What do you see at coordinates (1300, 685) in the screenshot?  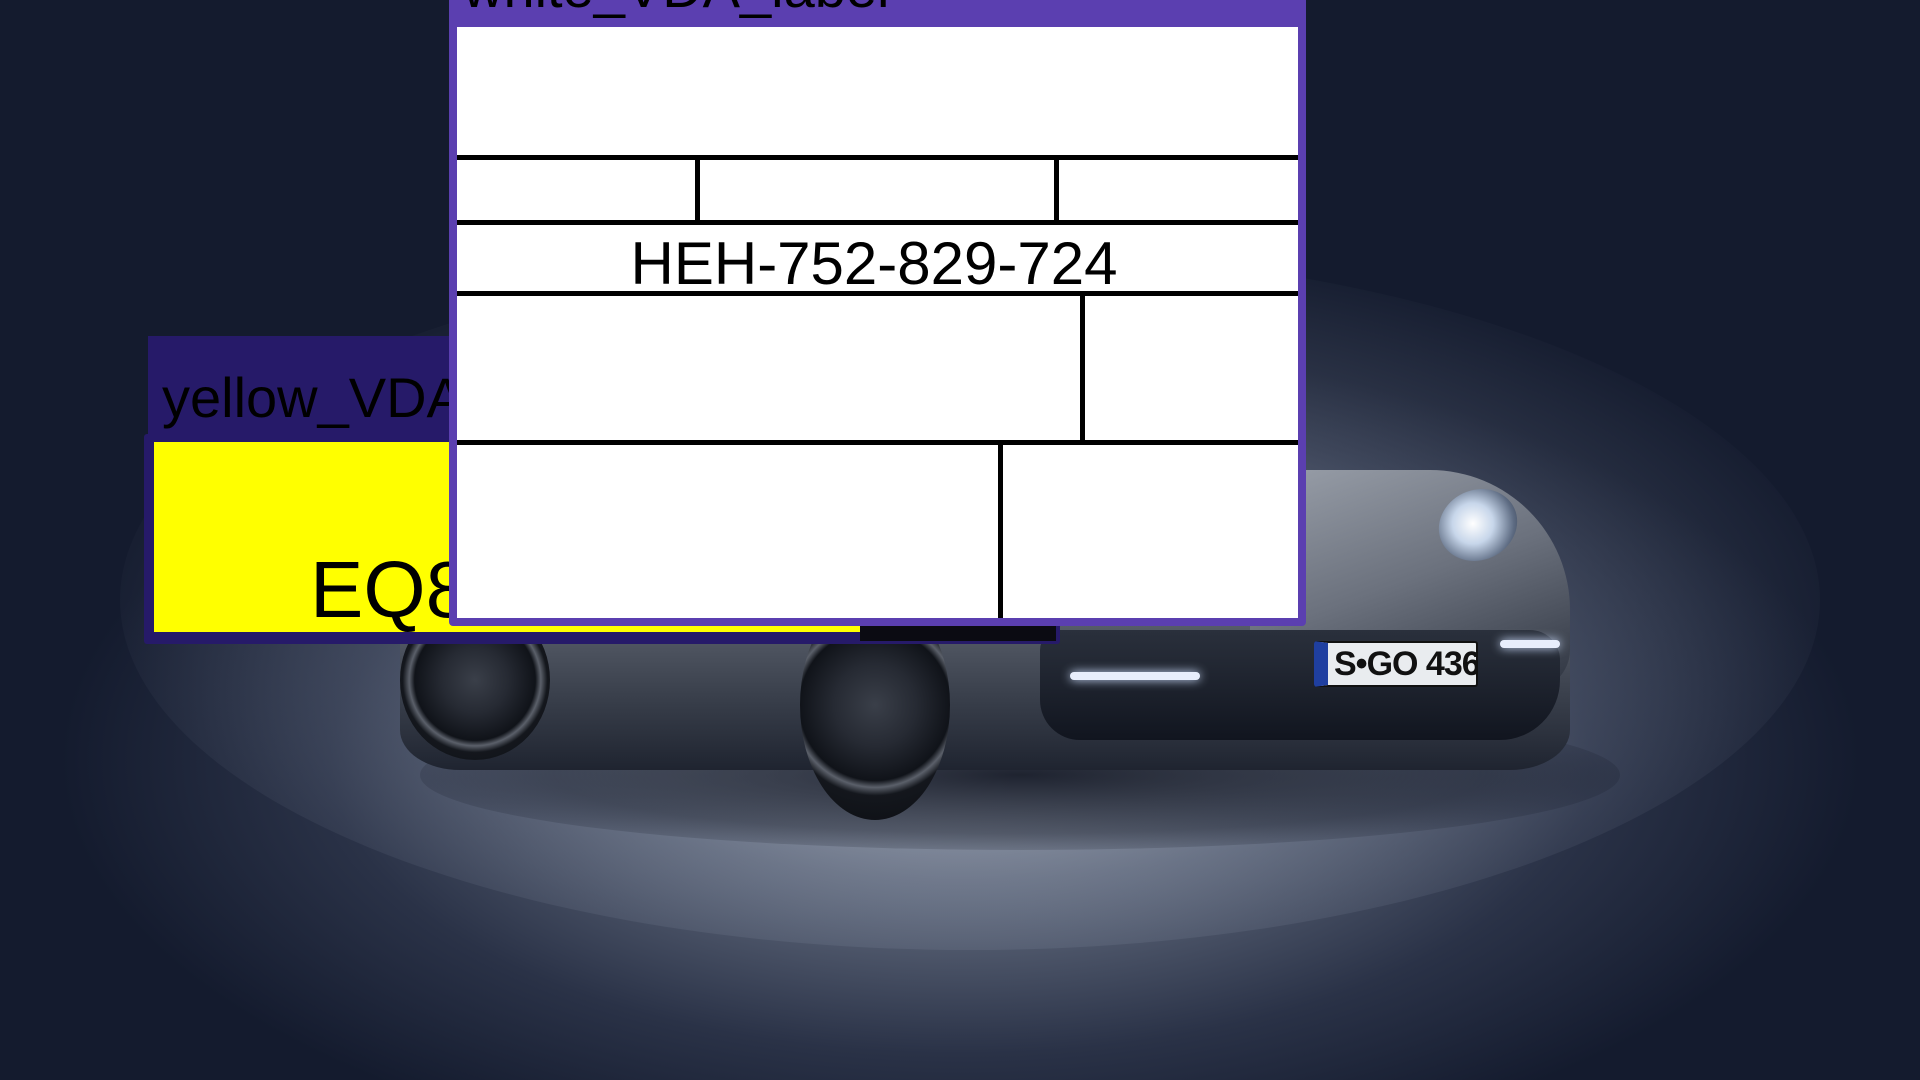 I see `car-bumper` at bounding box center [1300, 685].